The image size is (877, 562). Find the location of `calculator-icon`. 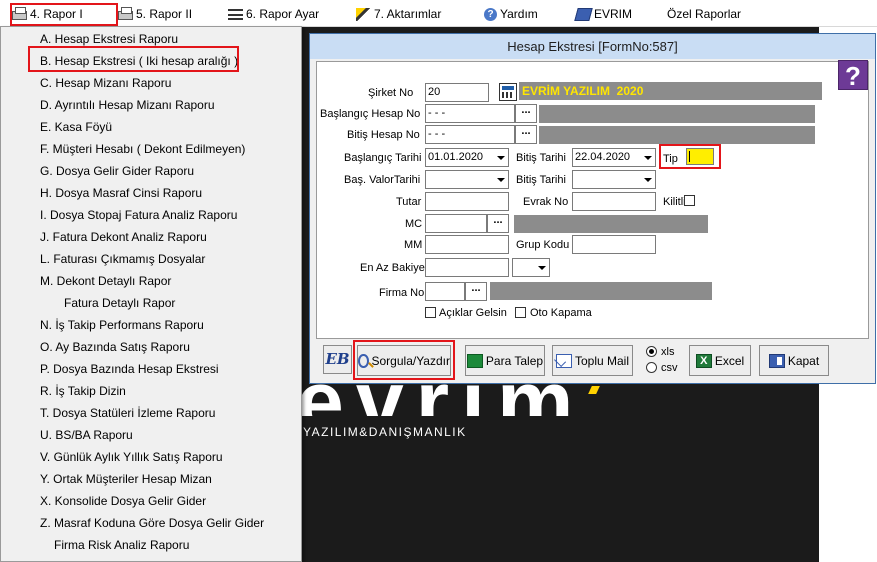

calculator-icon is located at coordinates (508, 92).